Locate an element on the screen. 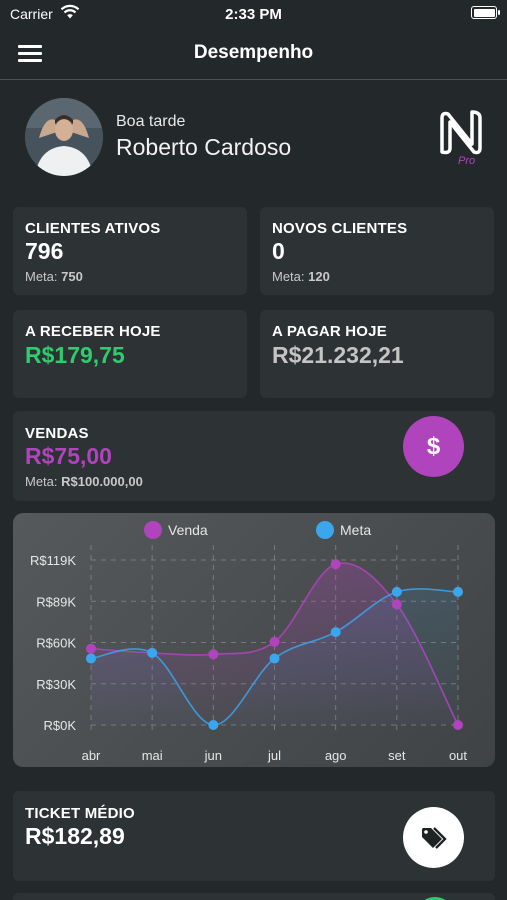 The image size is (507, 900). status-time: 2:33 PM is located at coordinates (253, 14).